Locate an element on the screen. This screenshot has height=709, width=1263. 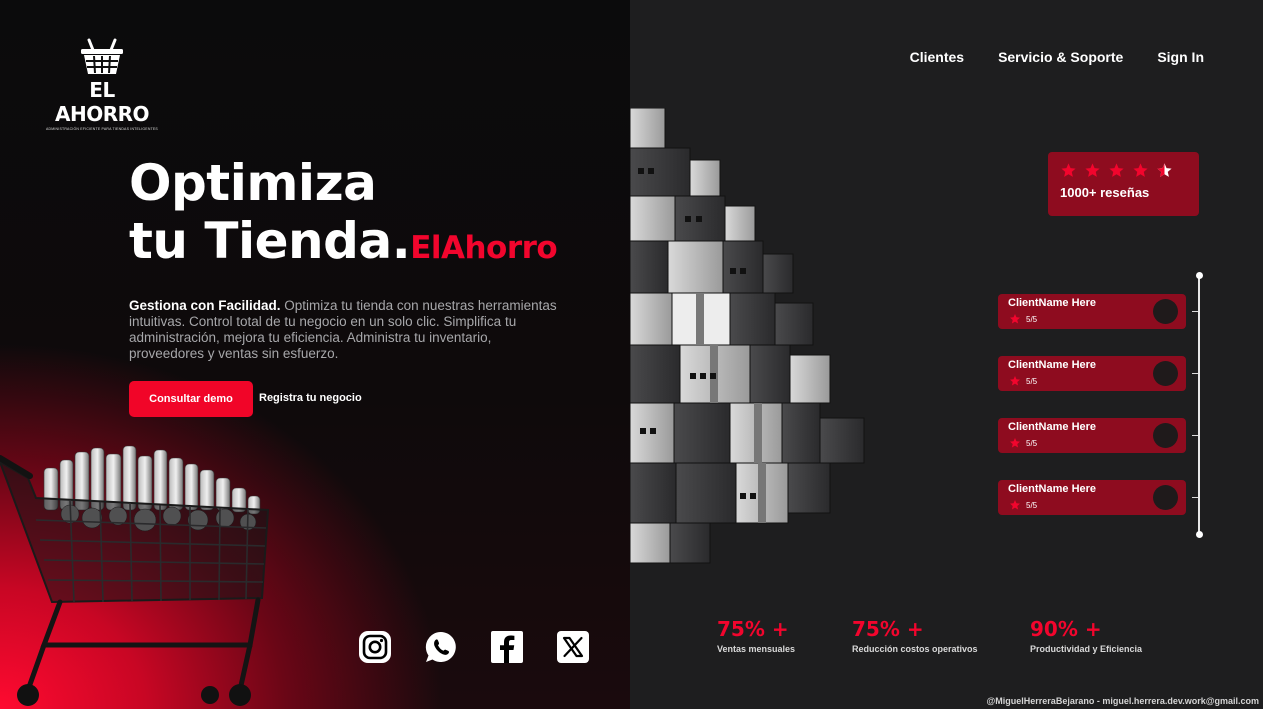
stat-cost-reduction: 75% + Reducción costos operativos is located at coordinates (915, 635).